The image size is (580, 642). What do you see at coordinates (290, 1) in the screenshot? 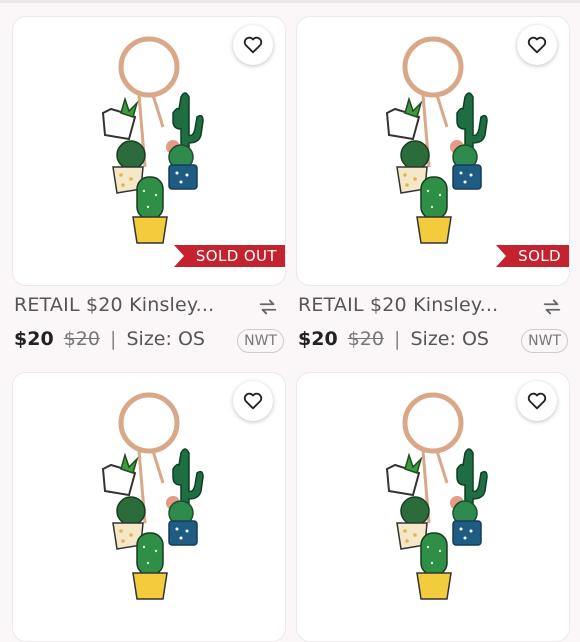
I see `header-divider` at bounding box center [290, 1].